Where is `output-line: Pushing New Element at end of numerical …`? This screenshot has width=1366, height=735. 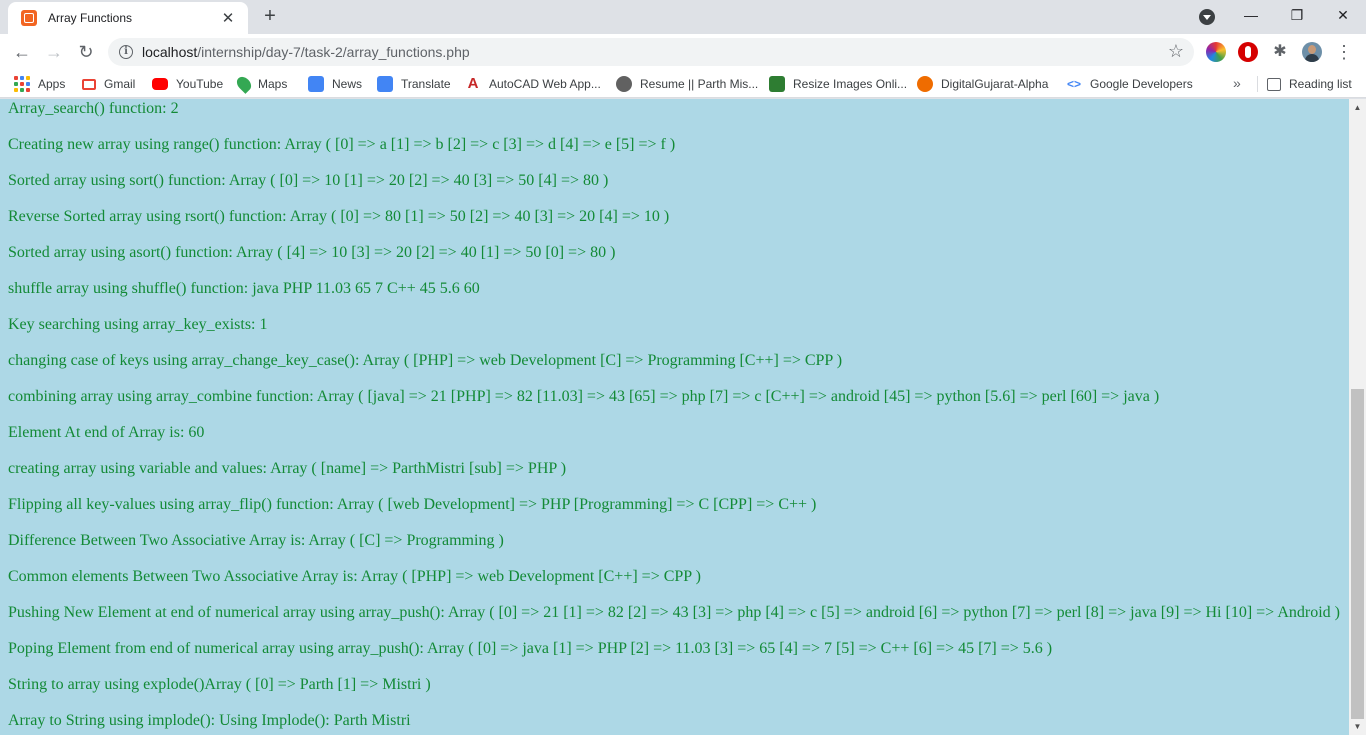 output-line: Pushing New Element at end of numerical … is located at coordinates (674, 612).